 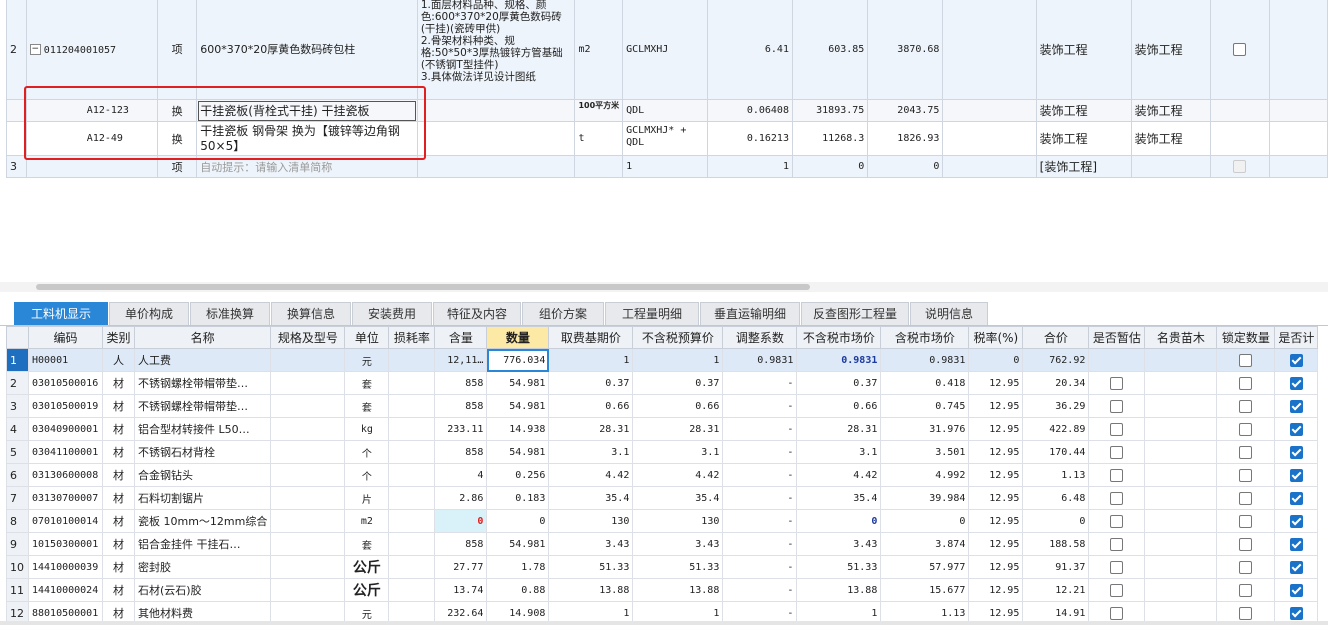 I want to click on item-expr: GCLMXHJ, so click(x=665, y=50).